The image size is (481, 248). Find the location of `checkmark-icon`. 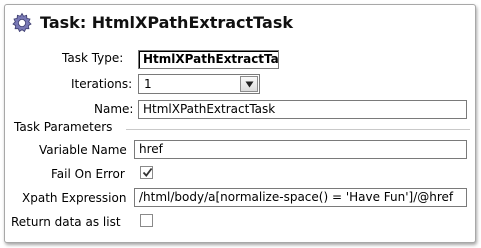

checkmark-icon is located at coordinates (147, 172).